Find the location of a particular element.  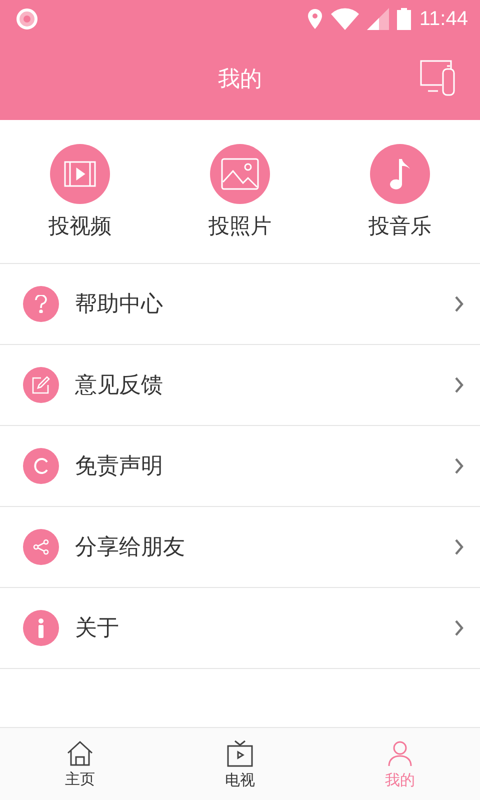

menu-item: 帮助中心 is located at coordinates (240, 304).